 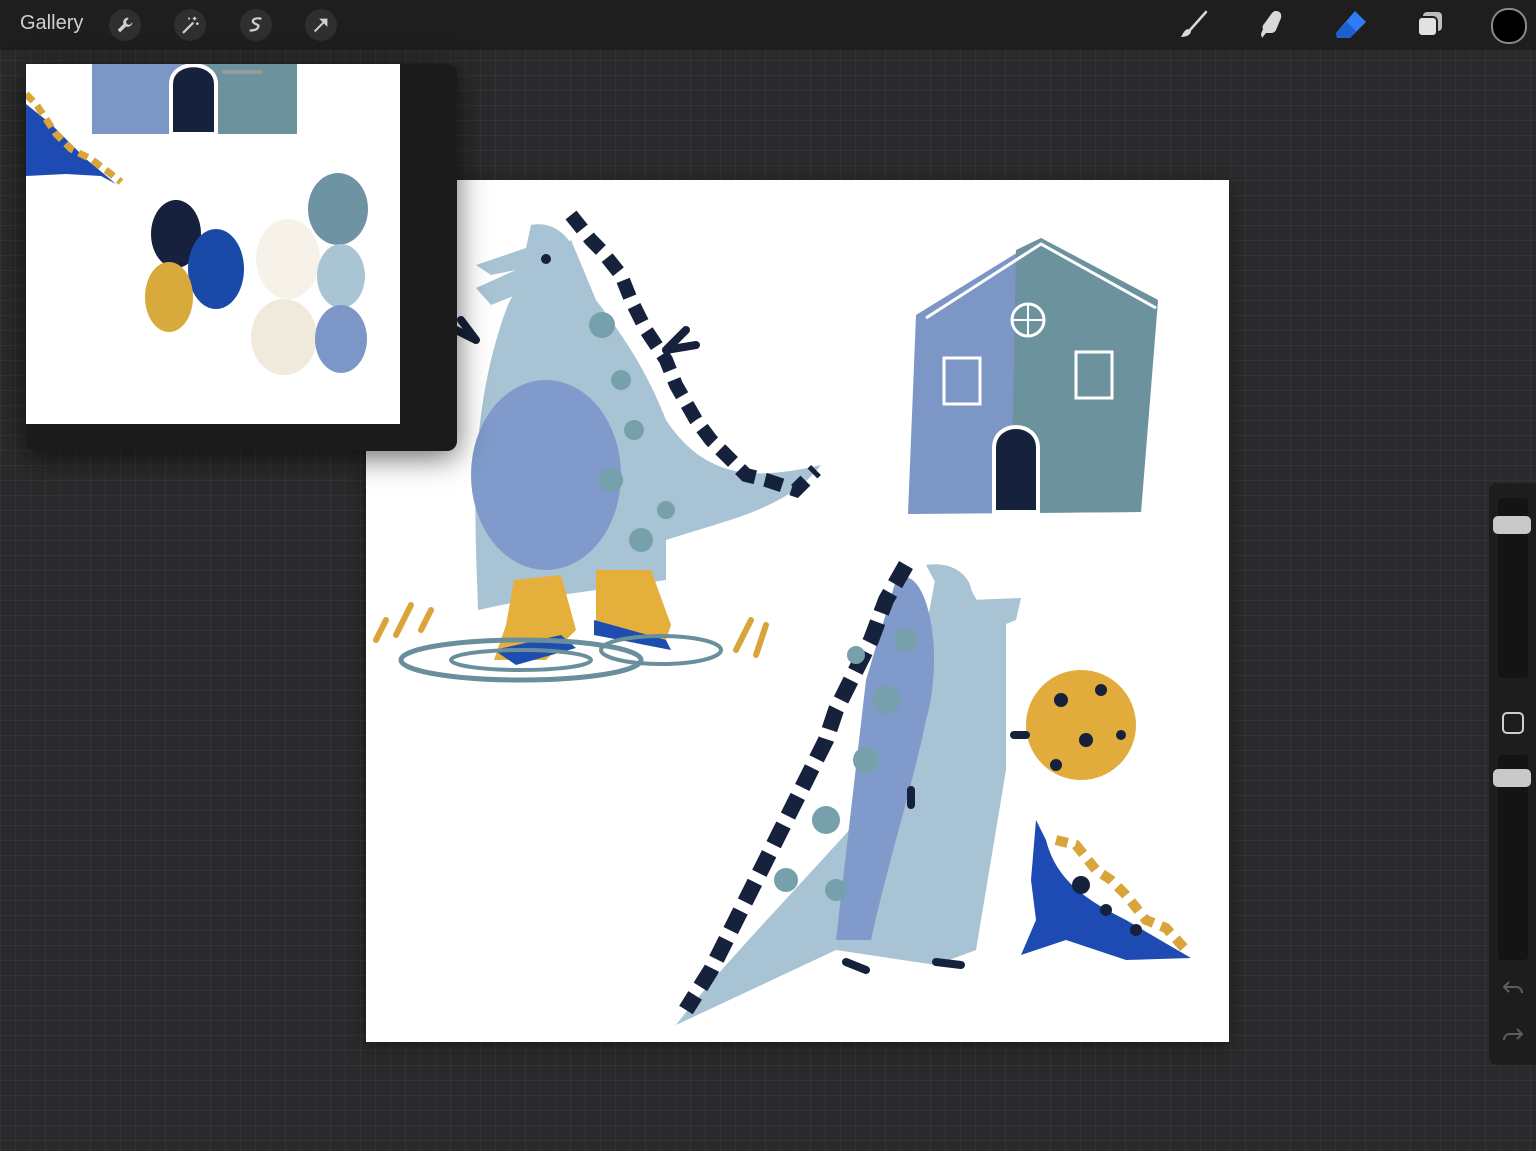 I want to click on eraser-icon, so click(x=1351, y=25).